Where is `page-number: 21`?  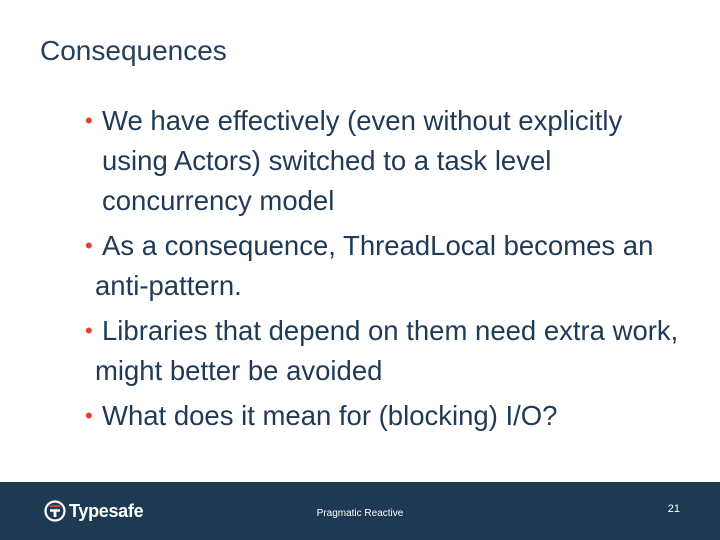
page-number: 21 is located at coordinates (673, 509).